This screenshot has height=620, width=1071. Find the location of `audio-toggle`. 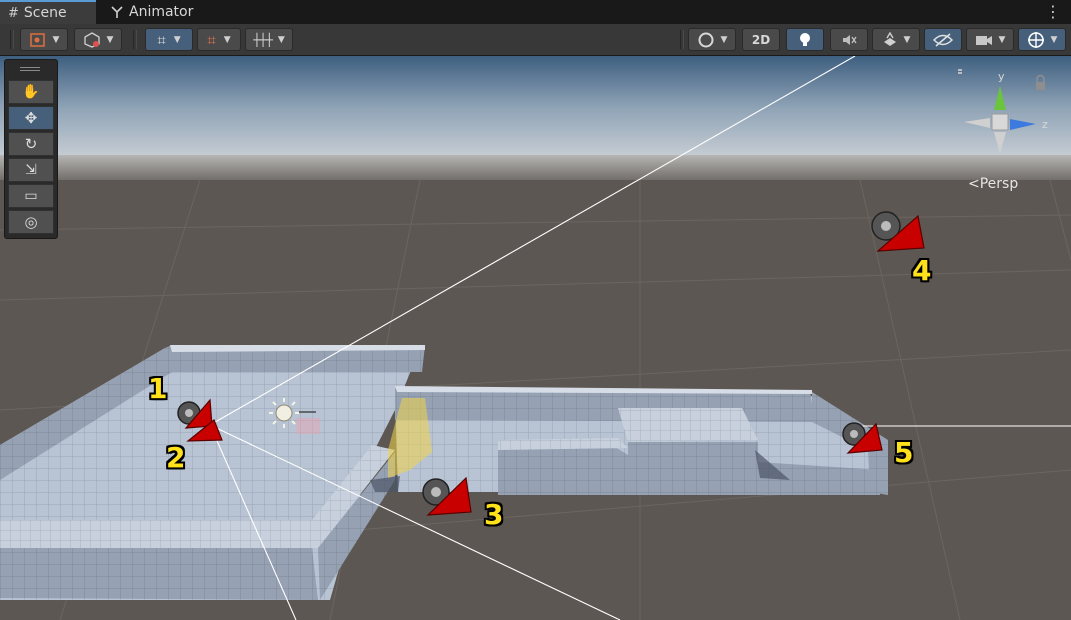

audio-toggle is located at coordinates (849, 39).